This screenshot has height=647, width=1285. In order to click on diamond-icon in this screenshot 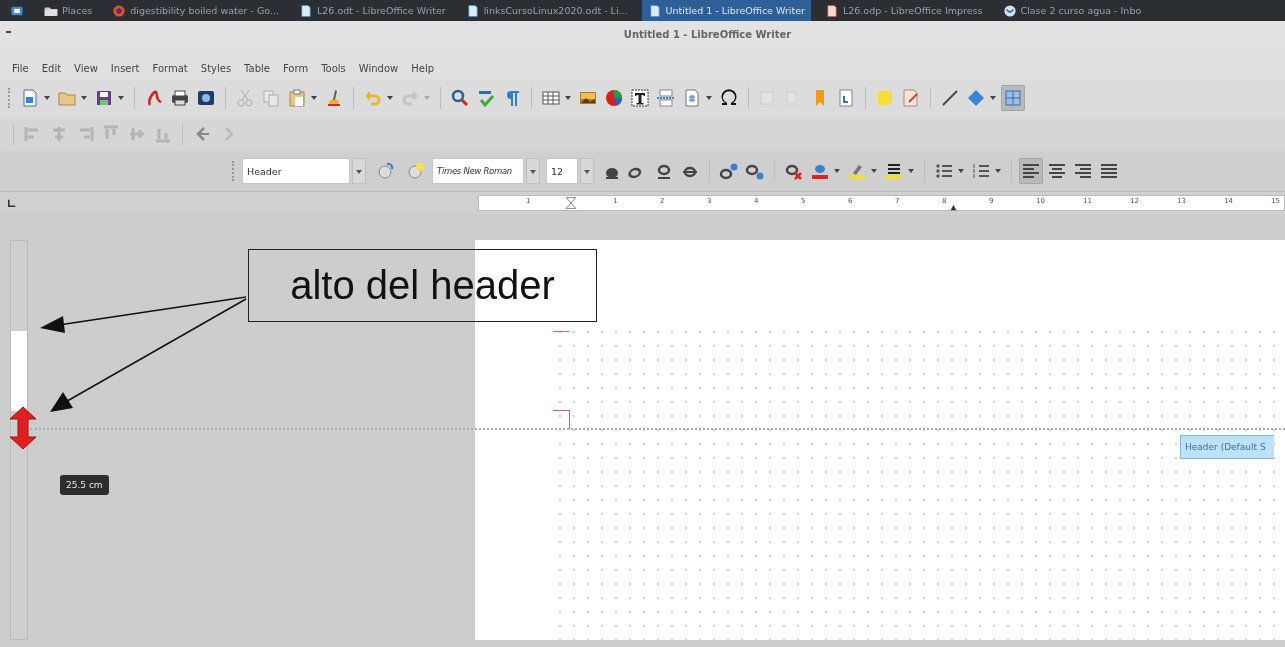, I will do `click(976, 98)`.